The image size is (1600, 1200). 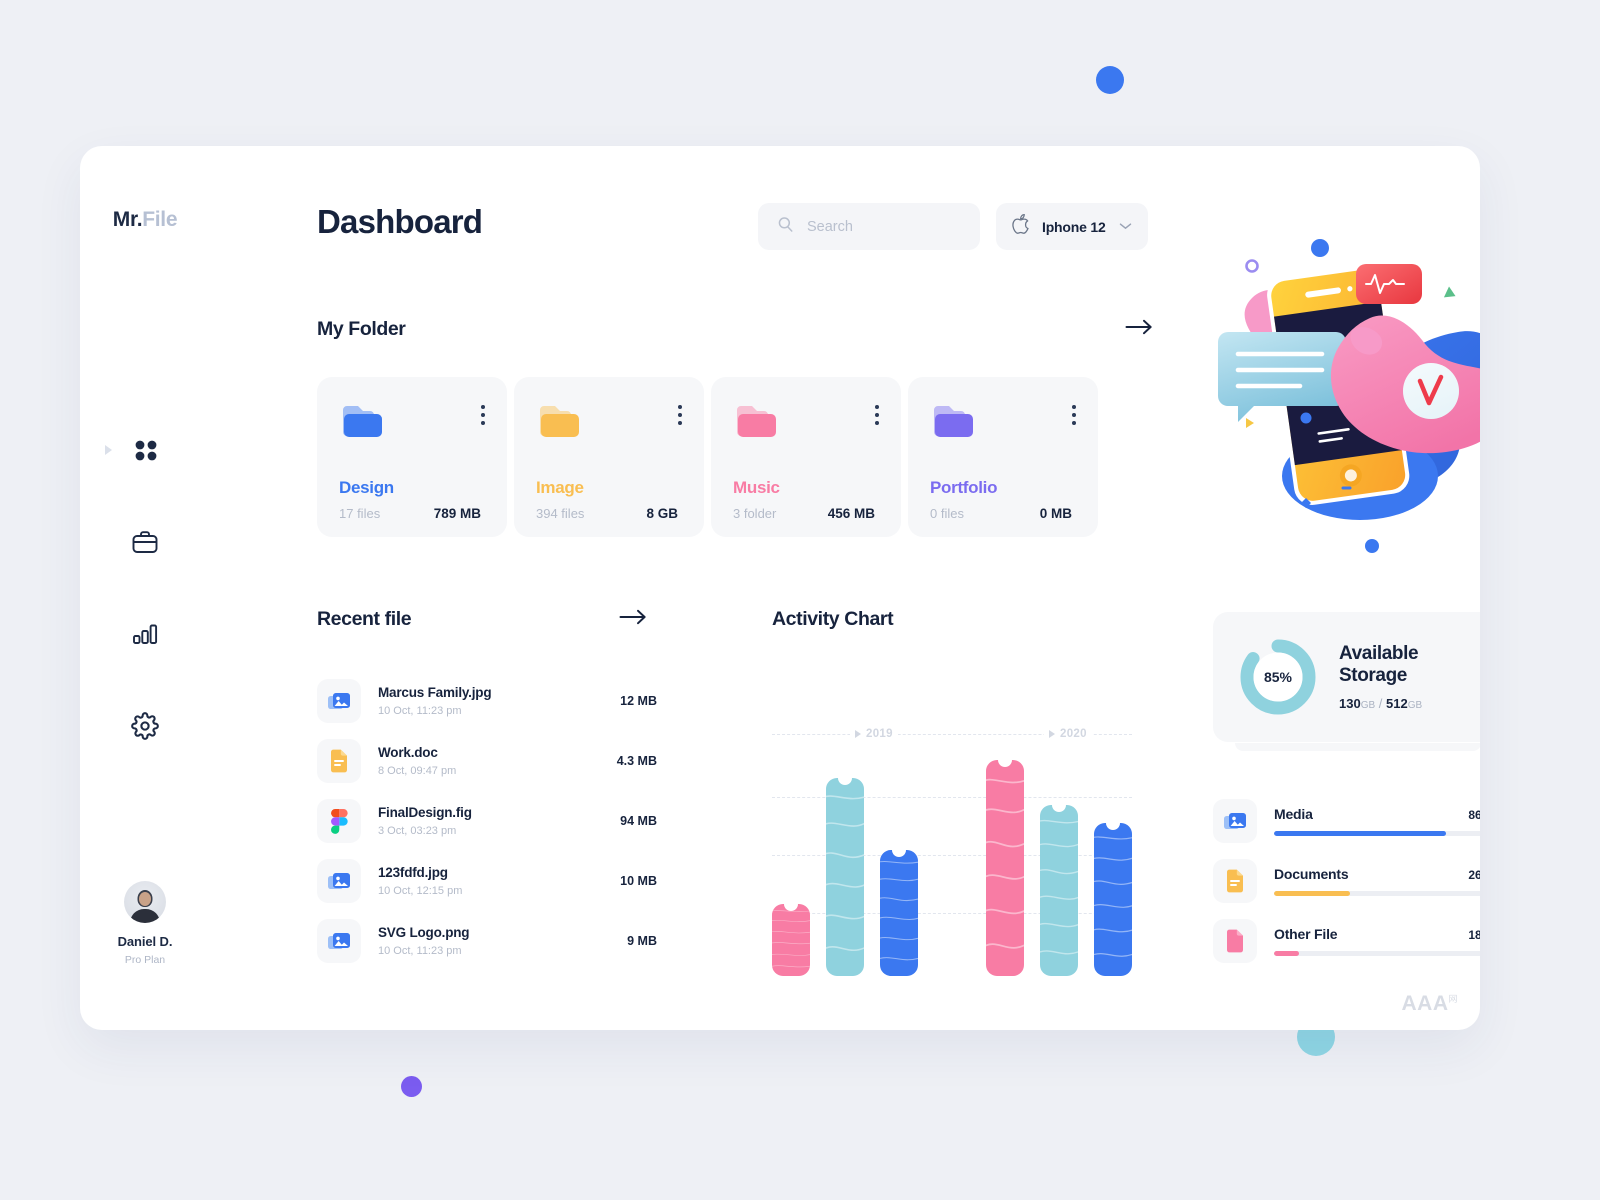 I want to click on my-folder-header: My Folder, so click(x=735, y=329).